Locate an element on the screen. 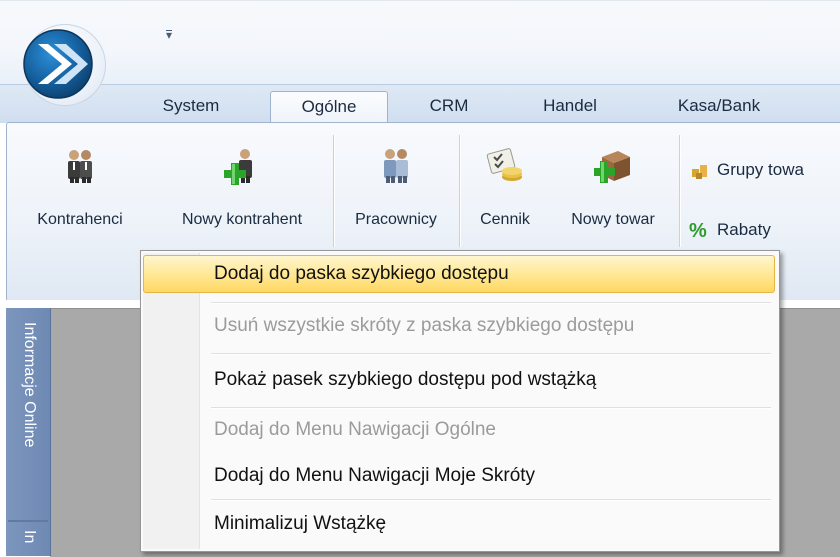 The width and height of the screenshot is (840, 557). tab-handel: Handel is located at coordinates (570, 106).